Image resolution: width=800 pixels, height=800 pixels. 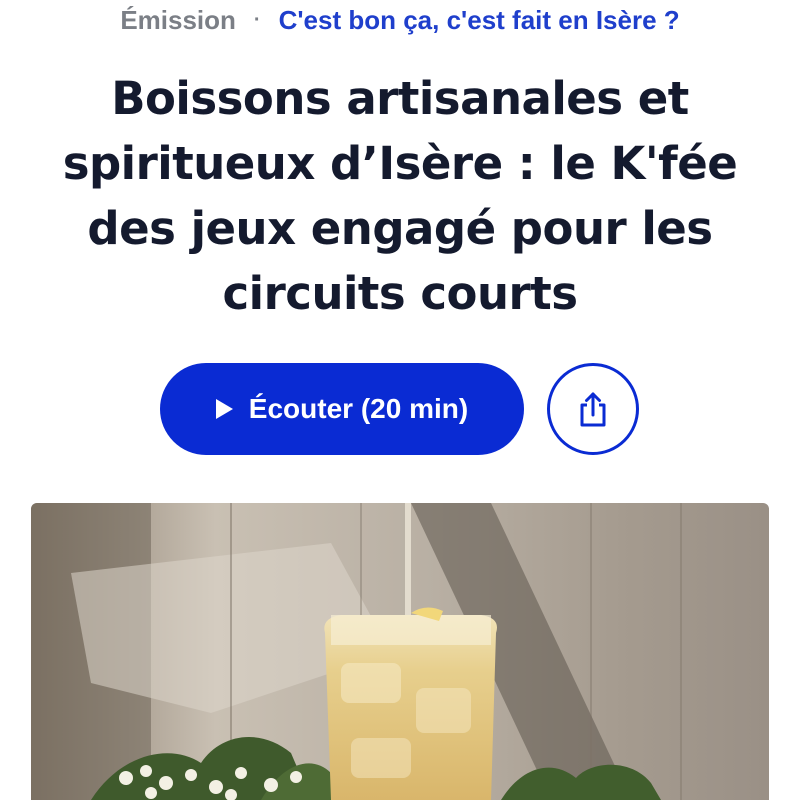 What do you see at coordinates (178, 19) in the screenshot?
I see `breadcrumb-type: Émission` at bounding box center [178, 19].